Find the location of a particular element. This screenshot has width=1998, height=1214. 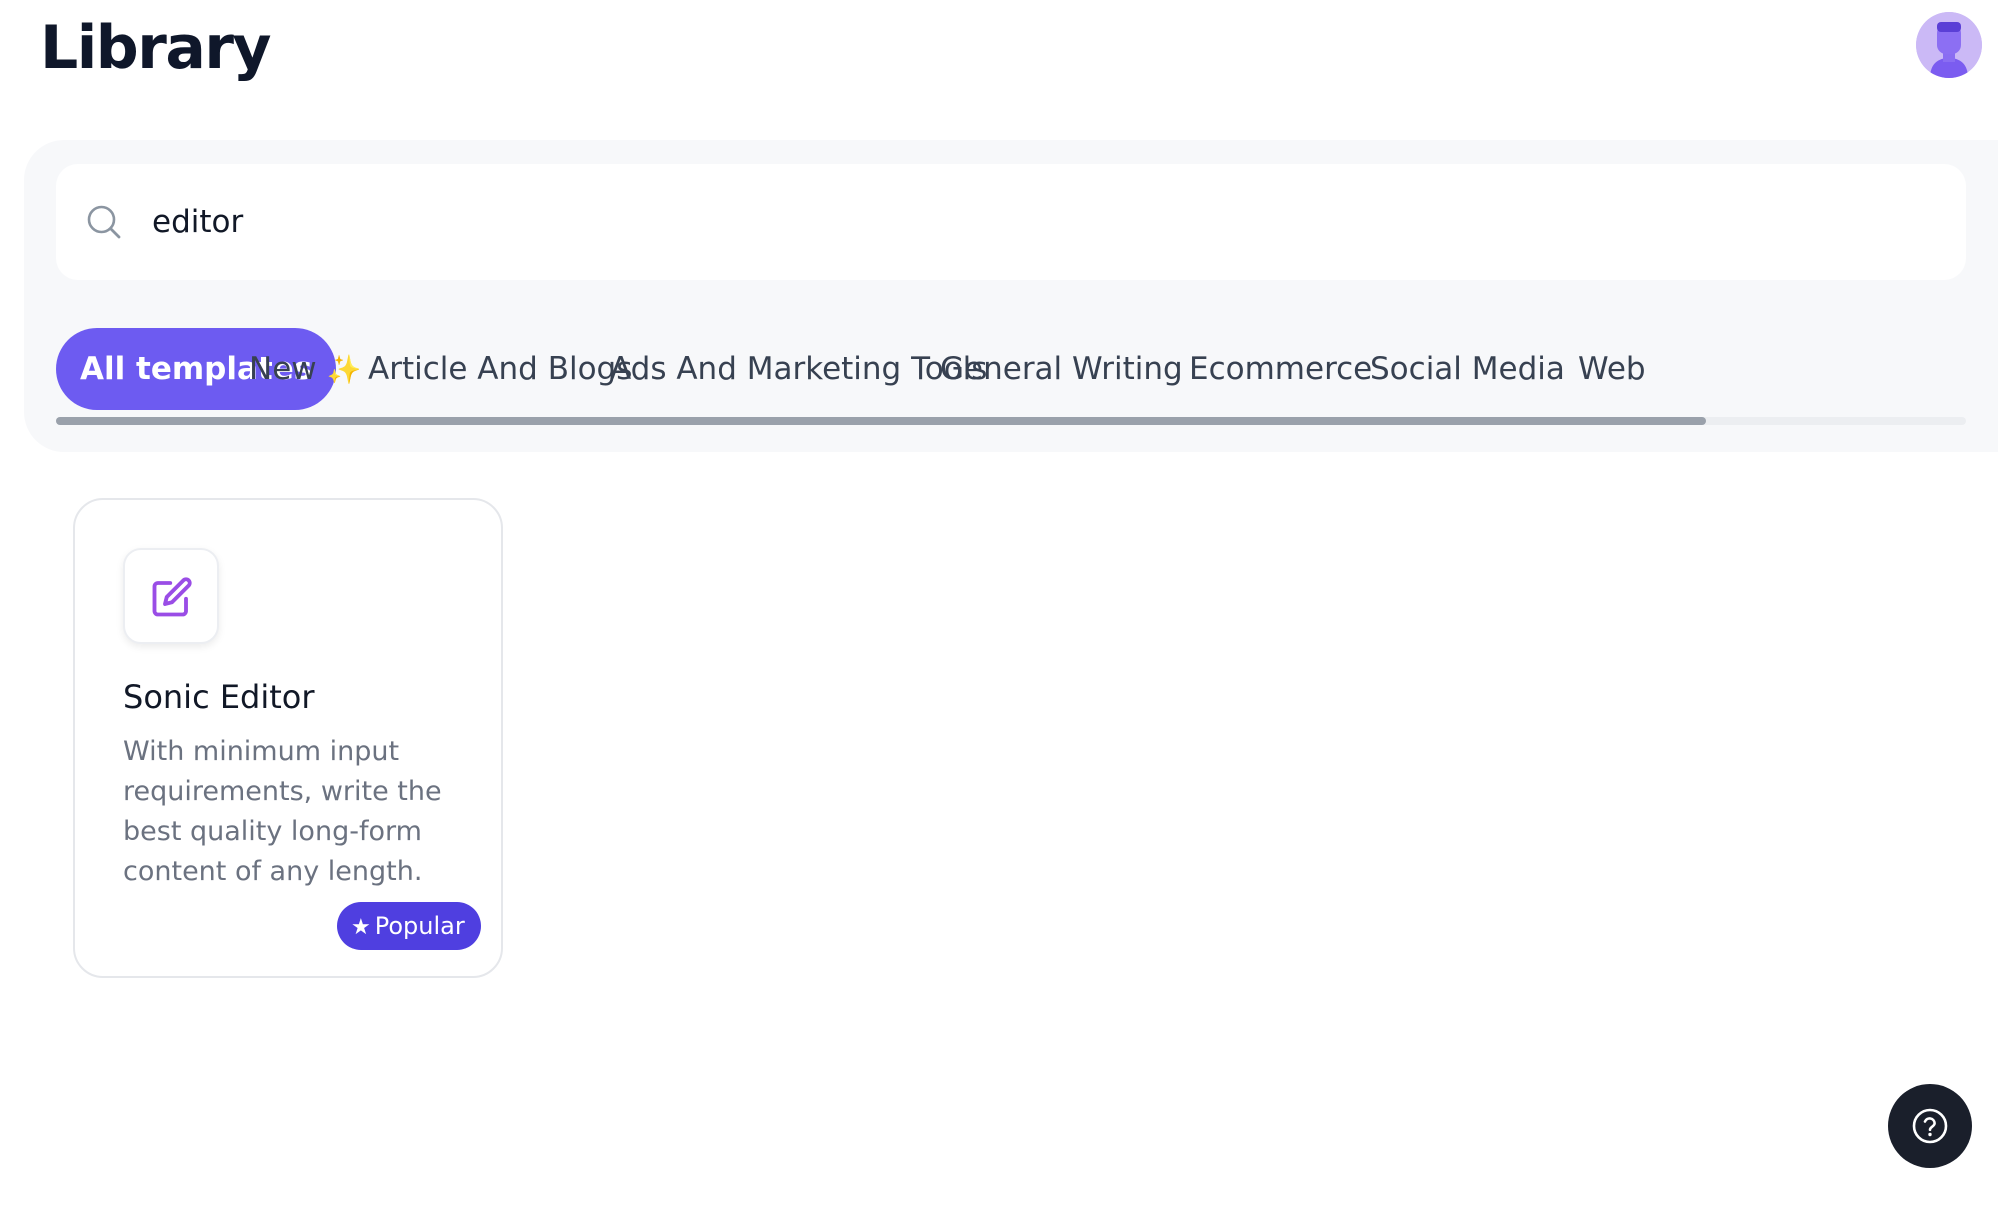

tab-ads-and-marketing-tools: Ads And Marketing Tools is located at coordinates (798, 369).